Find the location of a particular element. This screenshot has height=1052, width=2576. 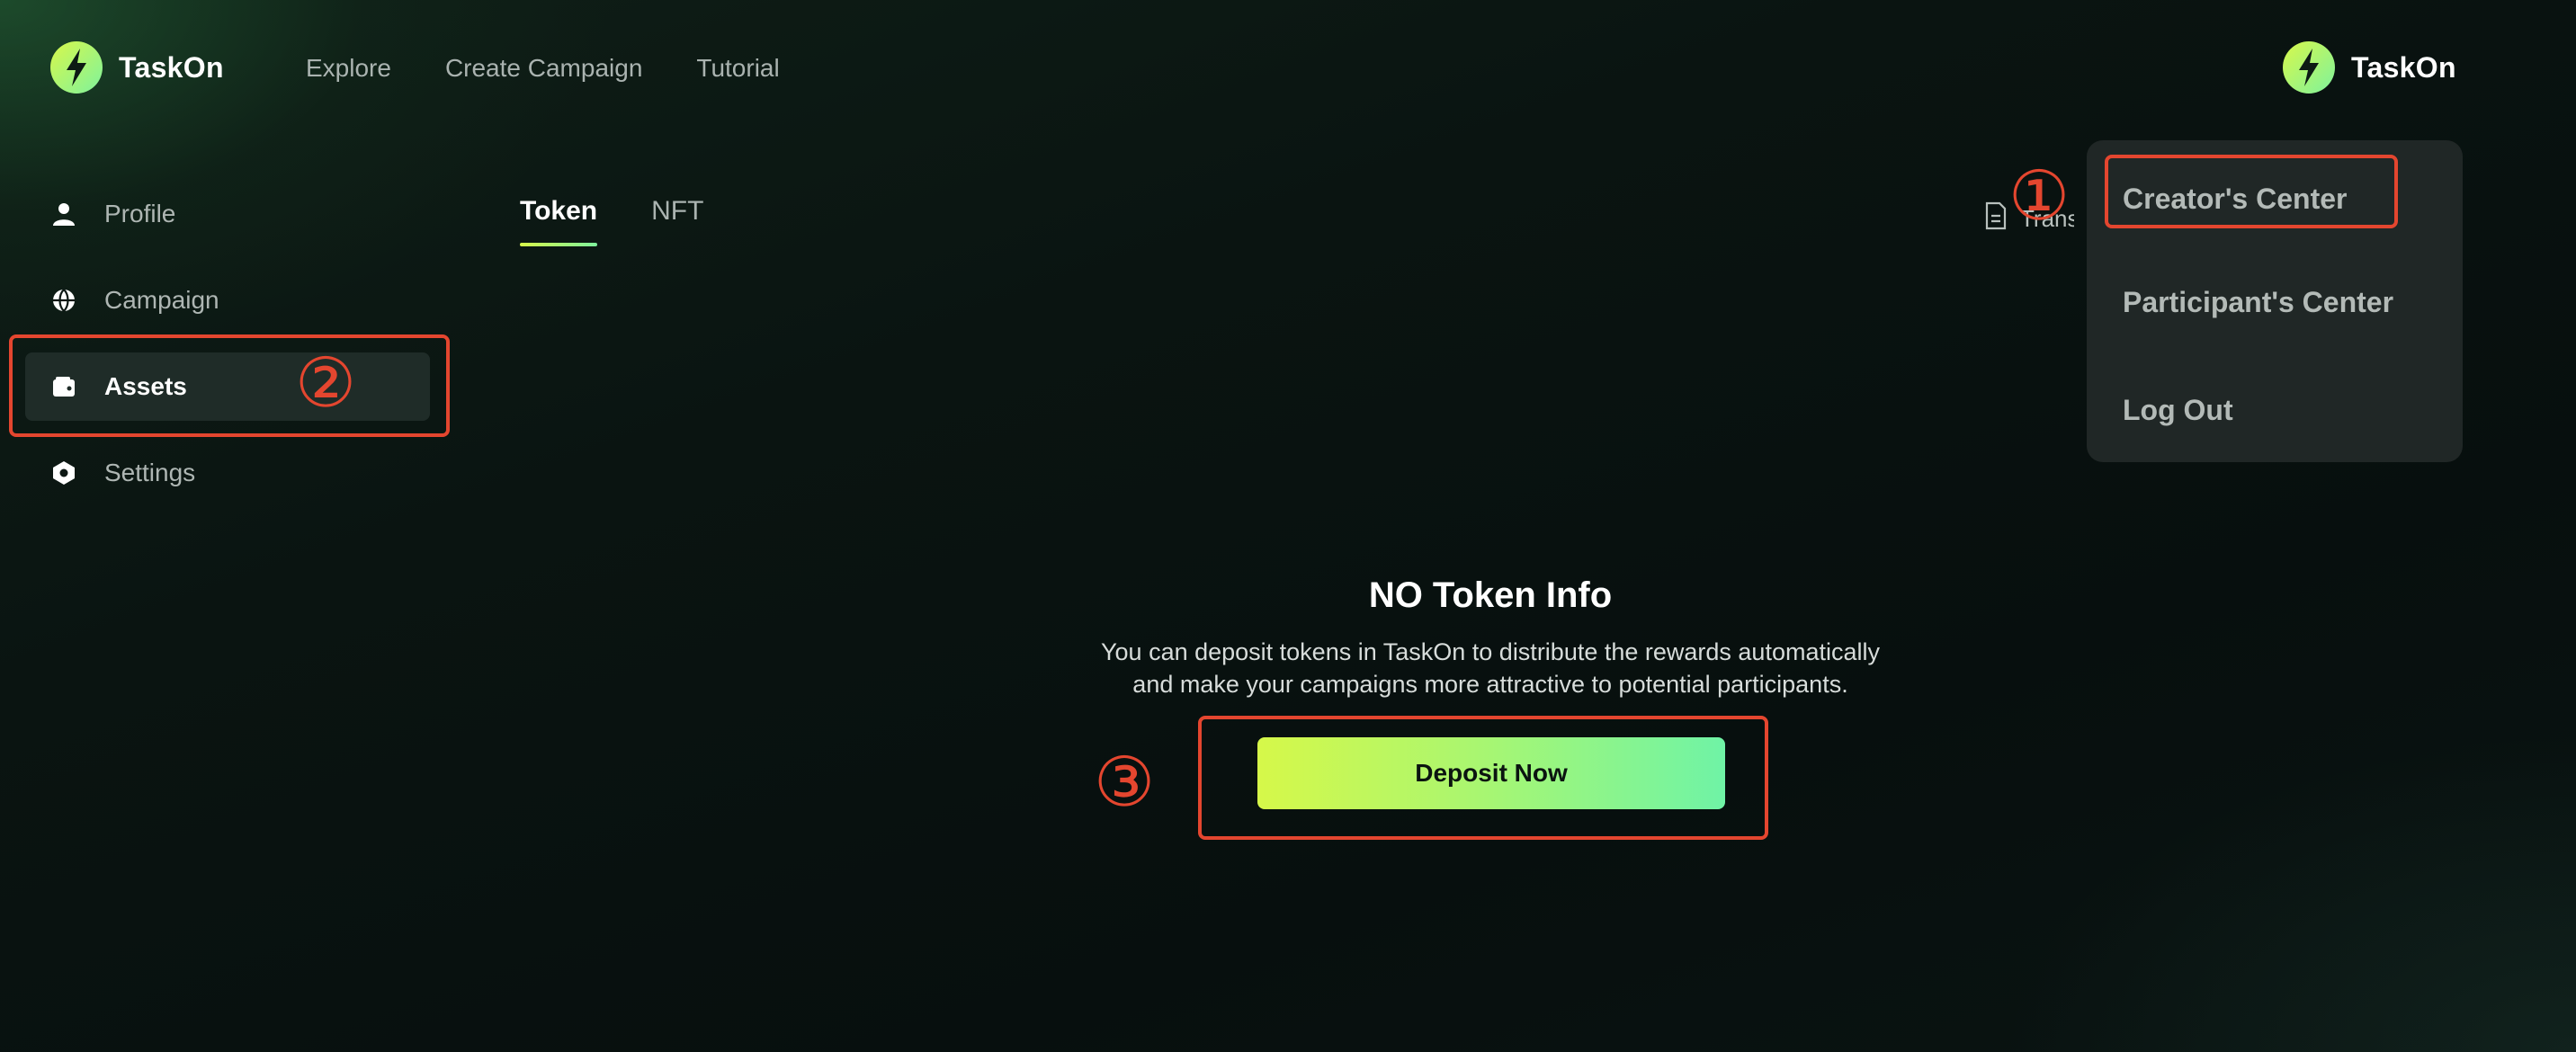

empty-state-title: NO Token Info is located at coordinates (1490, 595).